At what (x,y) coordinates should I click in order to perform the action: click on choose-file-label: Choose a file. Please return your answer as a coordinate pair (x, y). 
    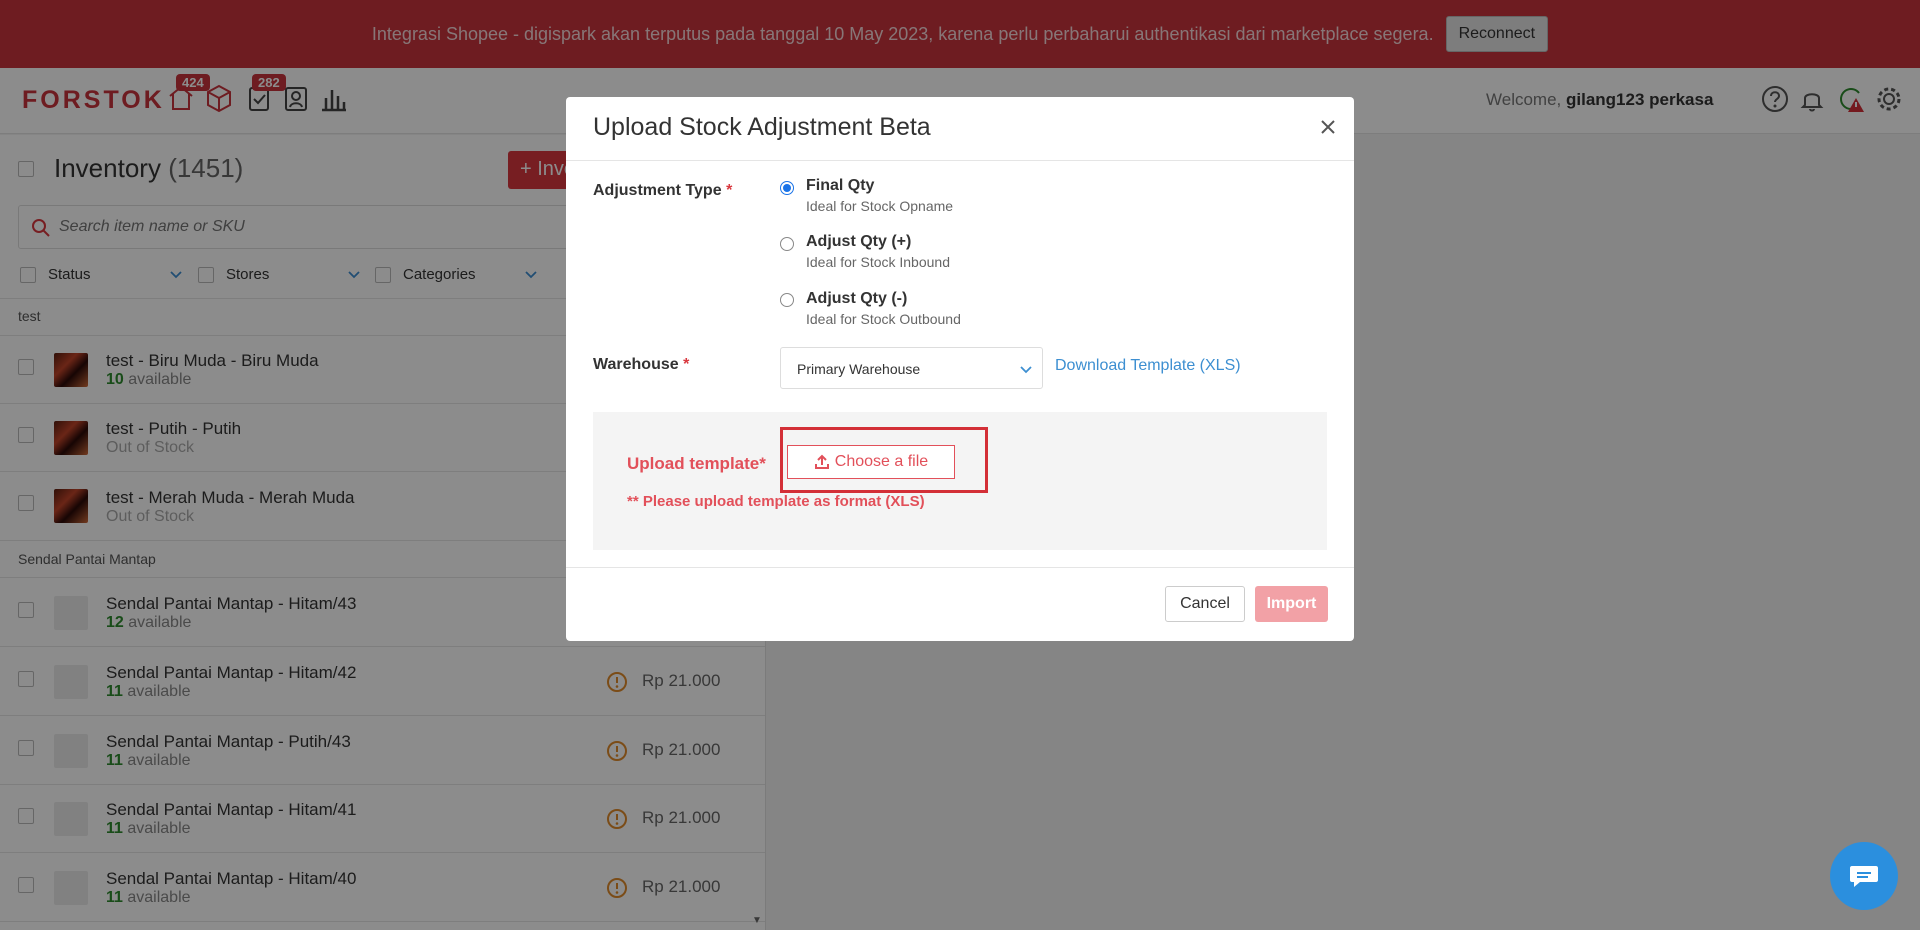
    Looking at the image, I should click on (881, 461).